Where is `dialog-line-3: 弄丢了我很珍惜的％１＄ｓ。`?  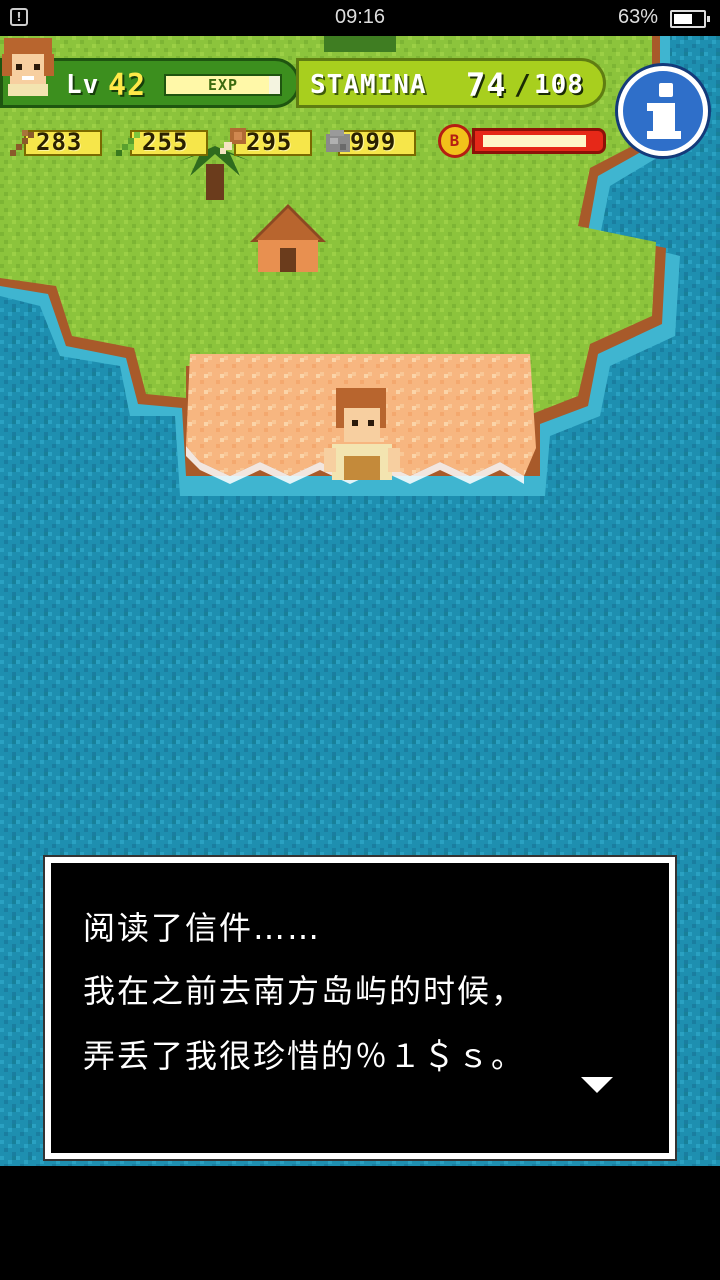 dialog-line-3: 弄丢了我很珍惜的％１＄ｓ。 is located at coordinates (304, 1056).